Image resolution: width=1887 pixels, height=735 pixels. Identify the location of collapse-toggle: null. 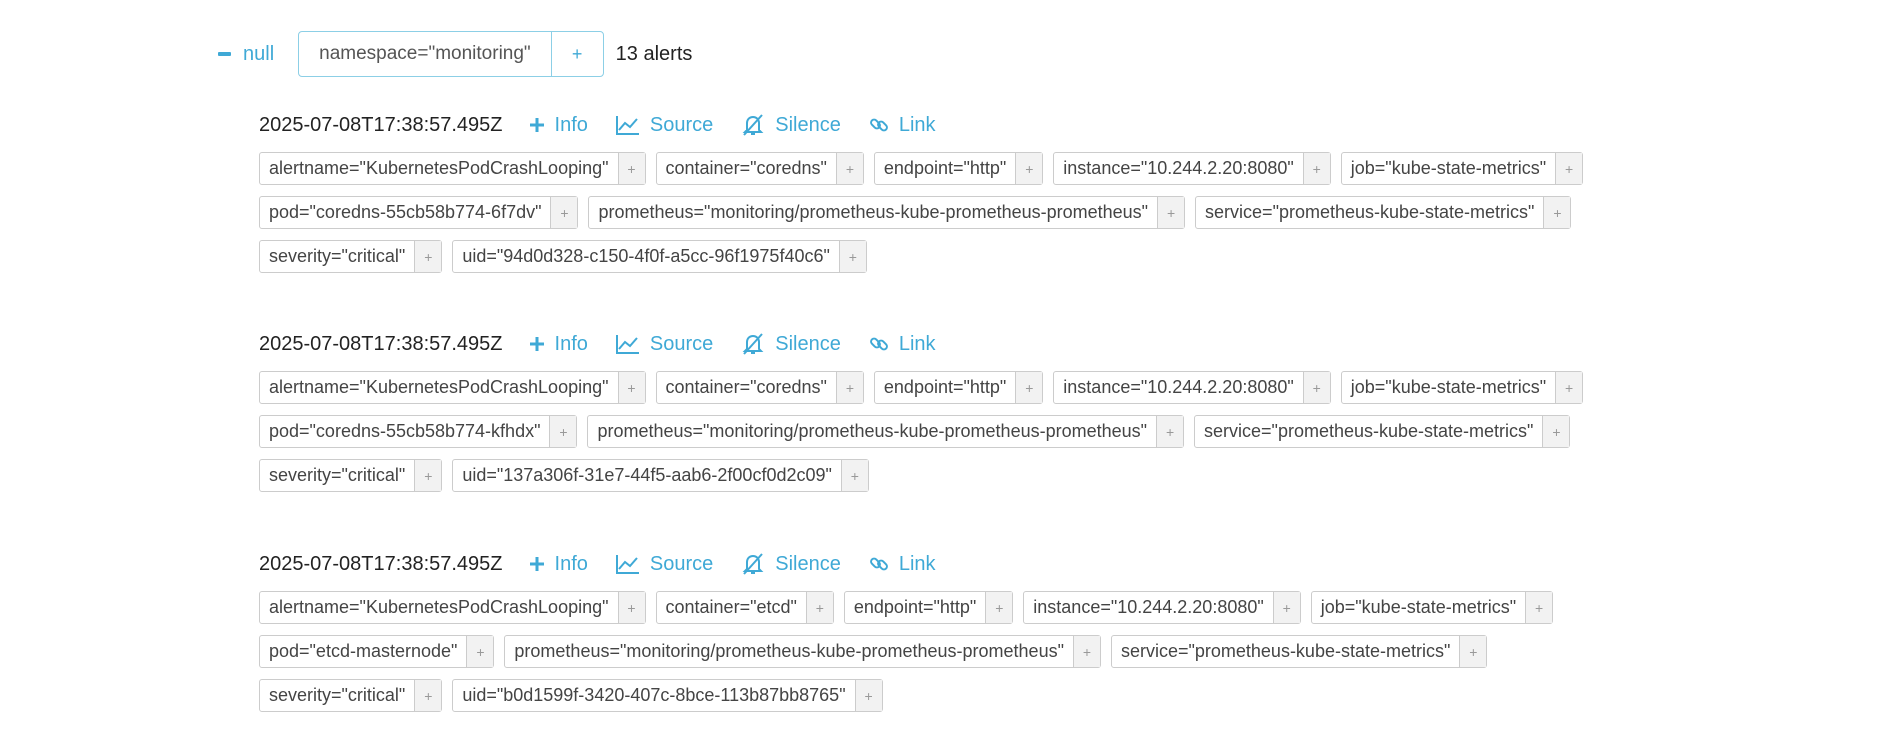
(246, 54).